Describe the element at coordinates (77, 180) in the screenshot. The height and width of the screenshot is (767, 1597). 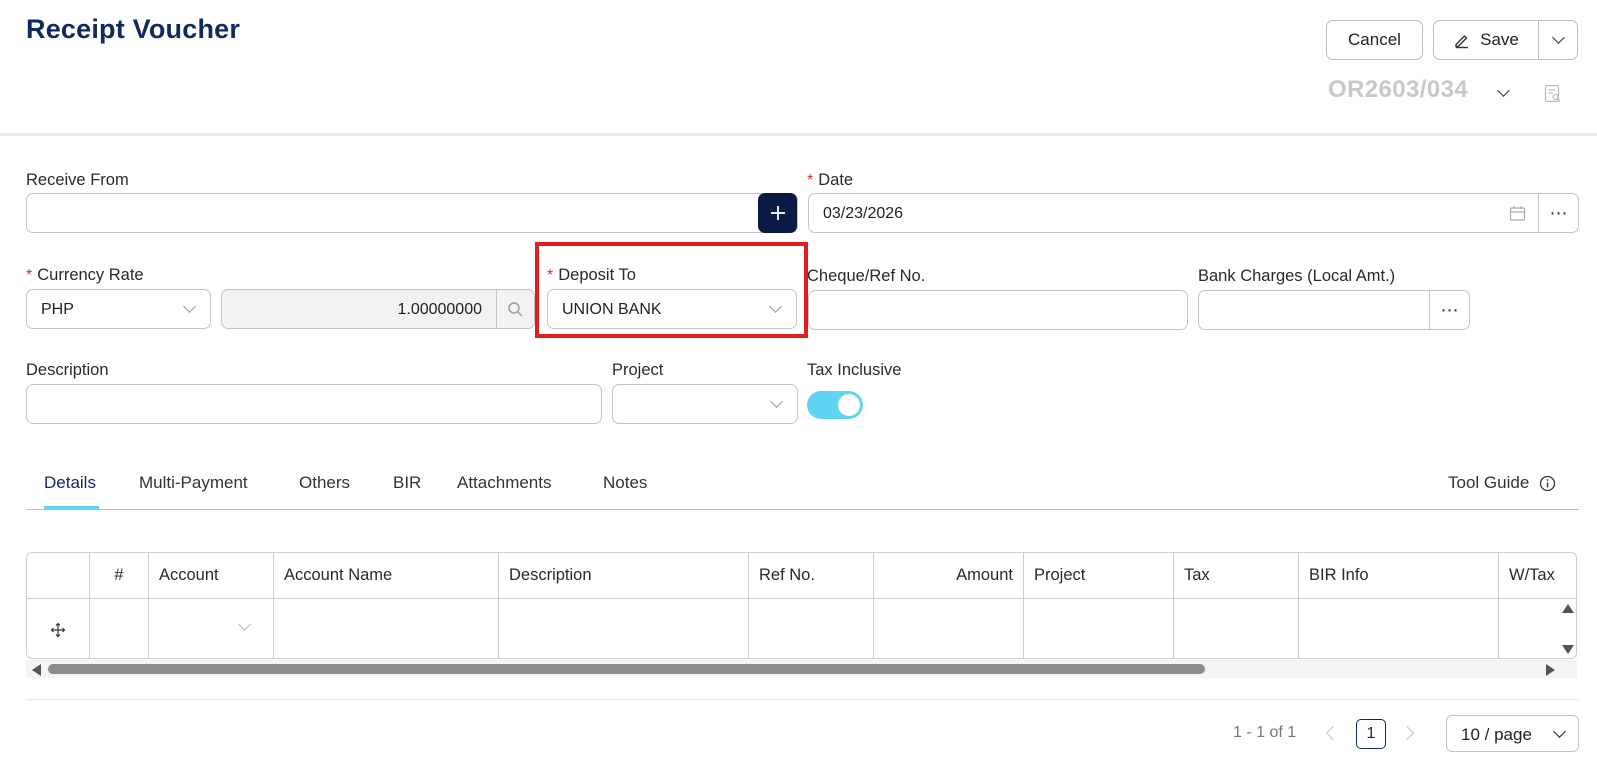
I see `receive-from-label: Receive From` at that location.